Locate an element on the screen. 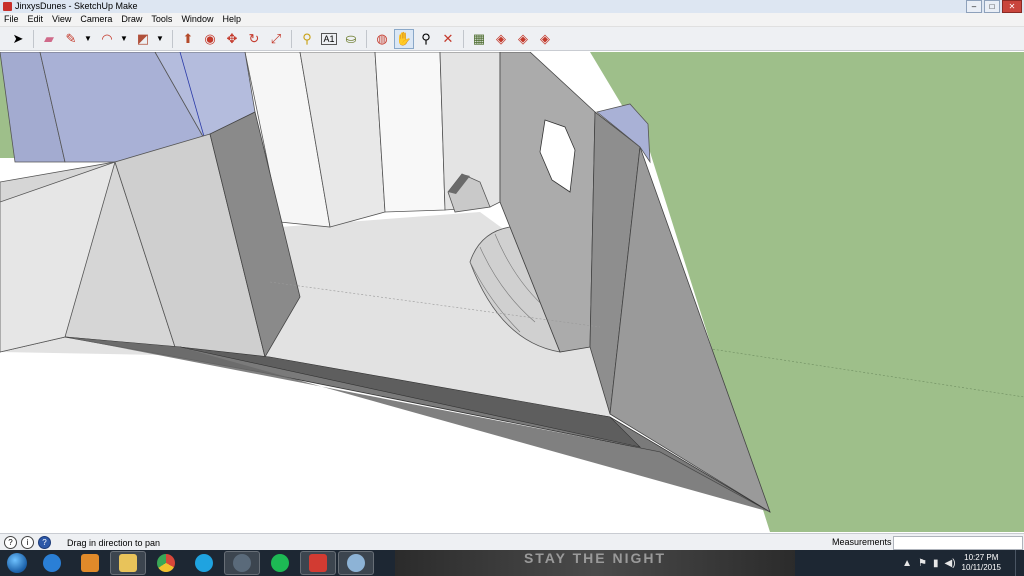 This screenshot has height=576, width=1024. tape-measure-icon: ⚲ is located at coordinates (307, 38).